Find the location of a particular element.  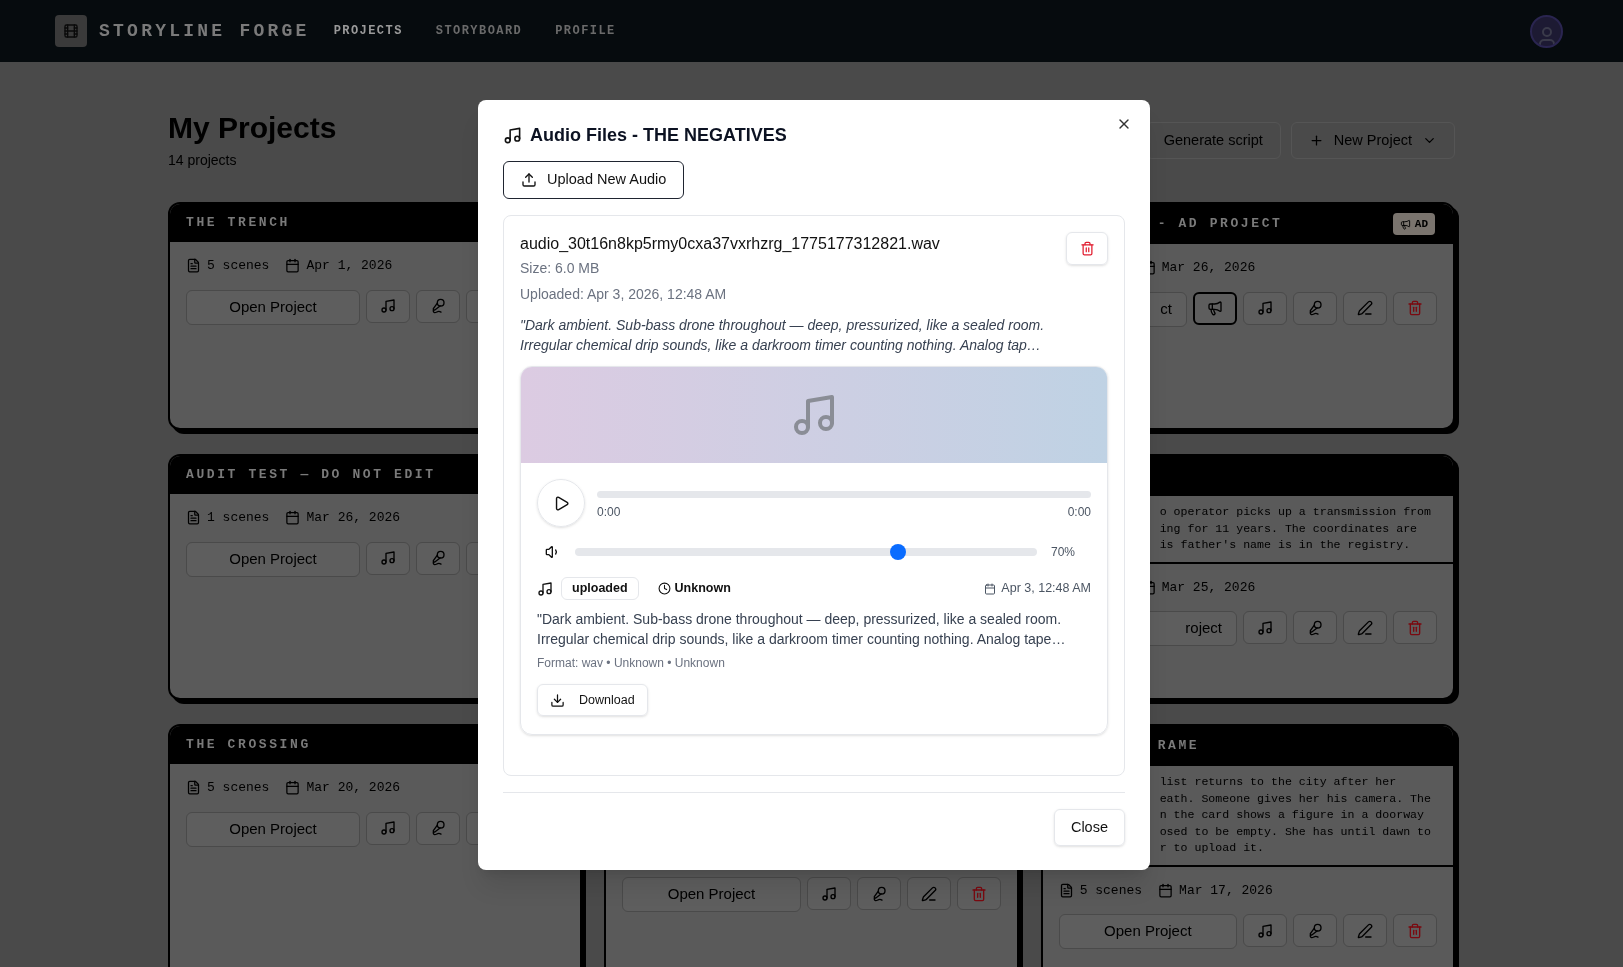

current-time: 0:00 is located at coordinates (609, 512).